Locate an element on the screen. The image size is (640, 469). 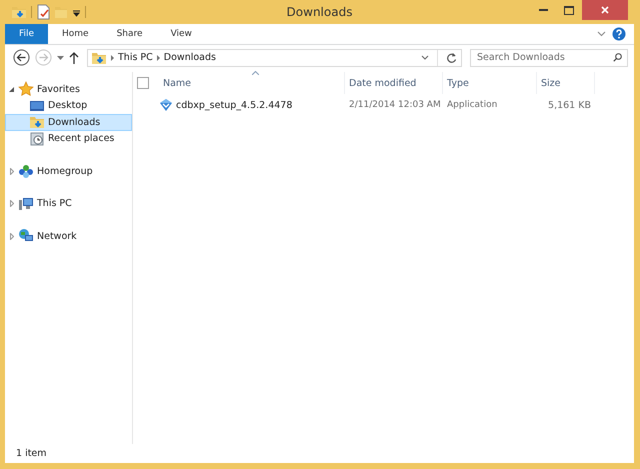
address-dropdown-icon is located at coordinates (425, 57).